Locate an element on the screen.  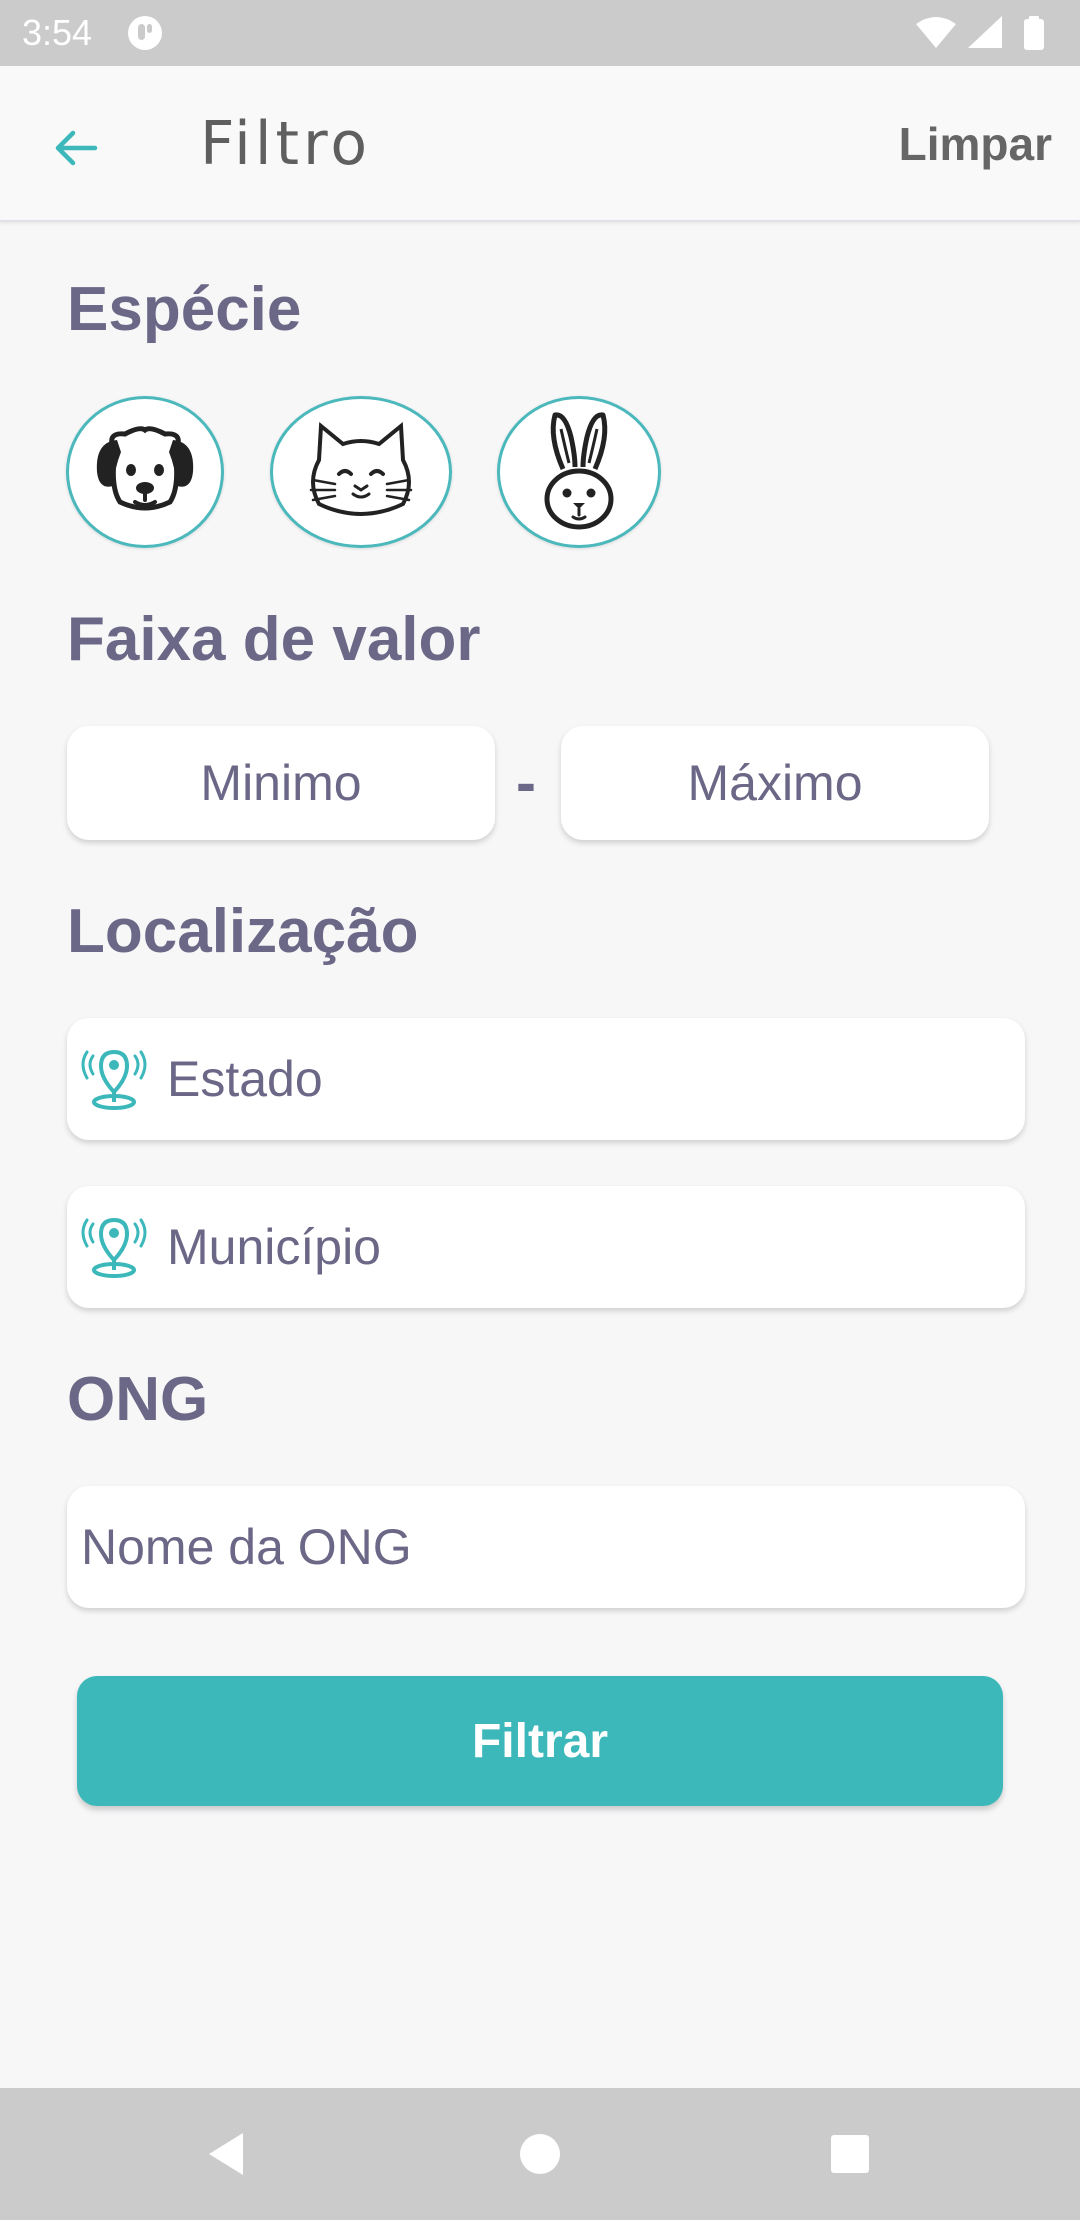
page-title: Filtro is located at coordinates (286, 144).